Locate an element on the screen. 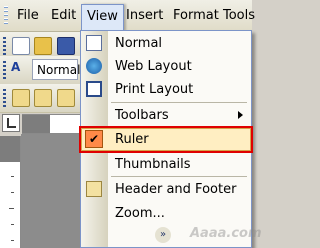  menubar-gripper is located at coordinates (6, 16).